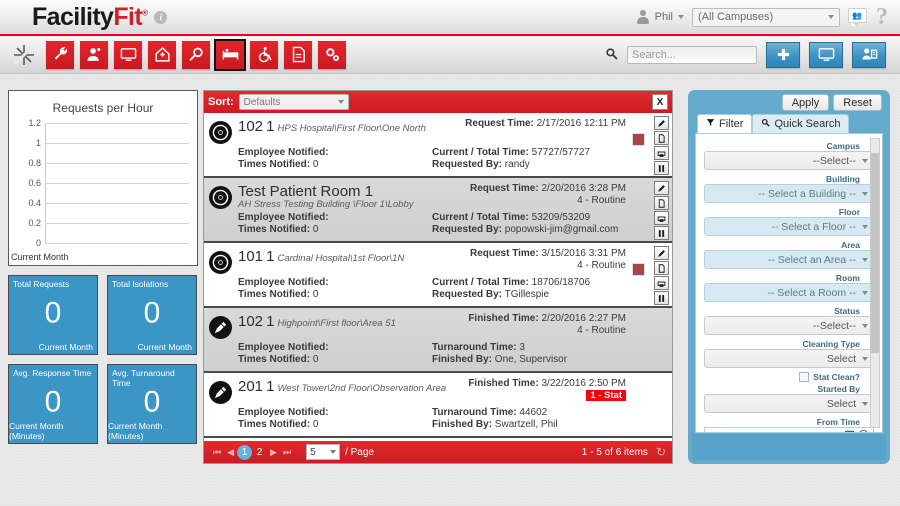  I want to click on field-value: --Select--, so click(834, 325).